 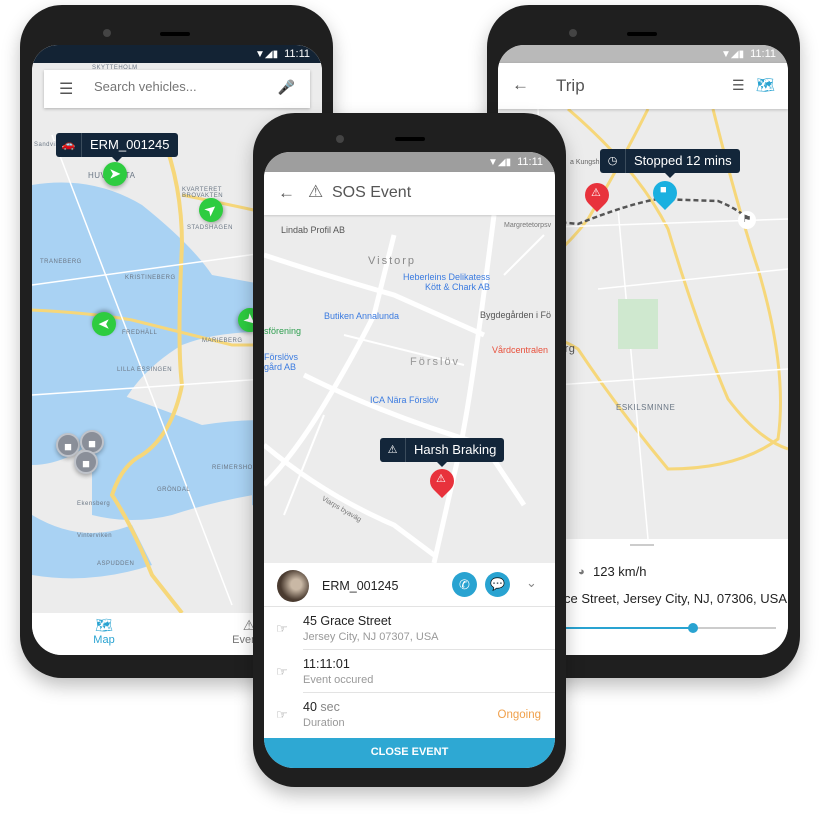 I want to click on vehicle-tooltip: 🚗 ERM_001245, so click(x=117, y=147).